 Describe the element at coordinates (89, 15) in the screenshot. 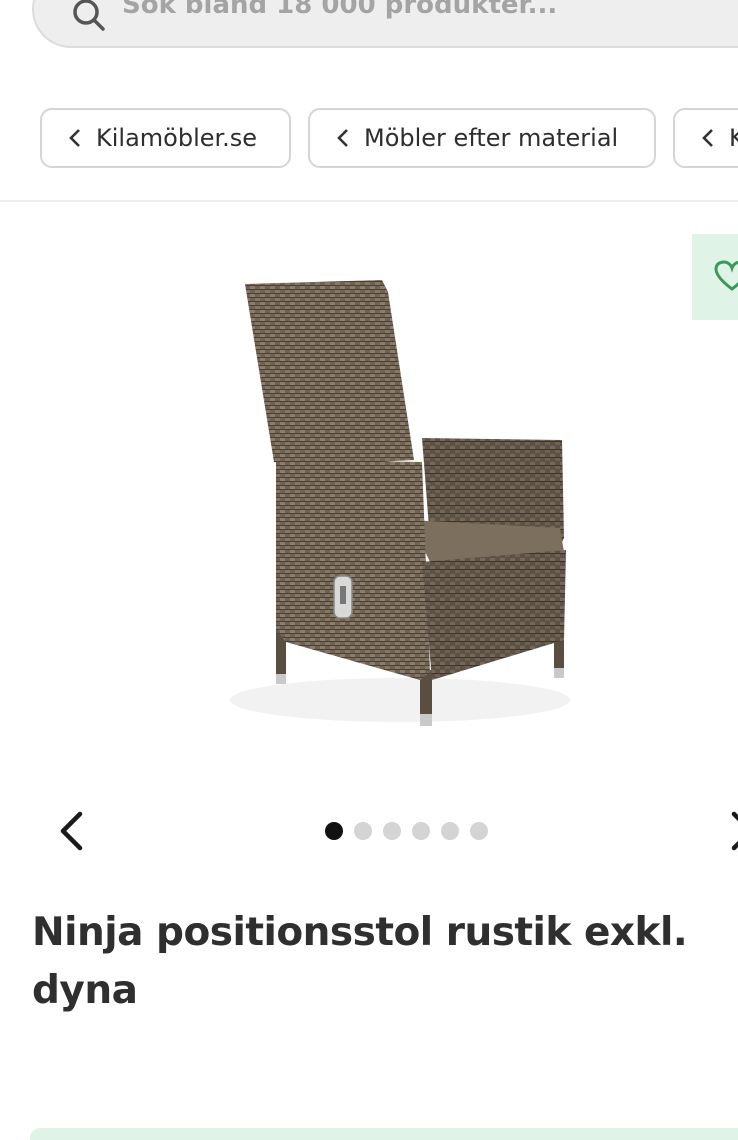

I see `search-icon` at that location.